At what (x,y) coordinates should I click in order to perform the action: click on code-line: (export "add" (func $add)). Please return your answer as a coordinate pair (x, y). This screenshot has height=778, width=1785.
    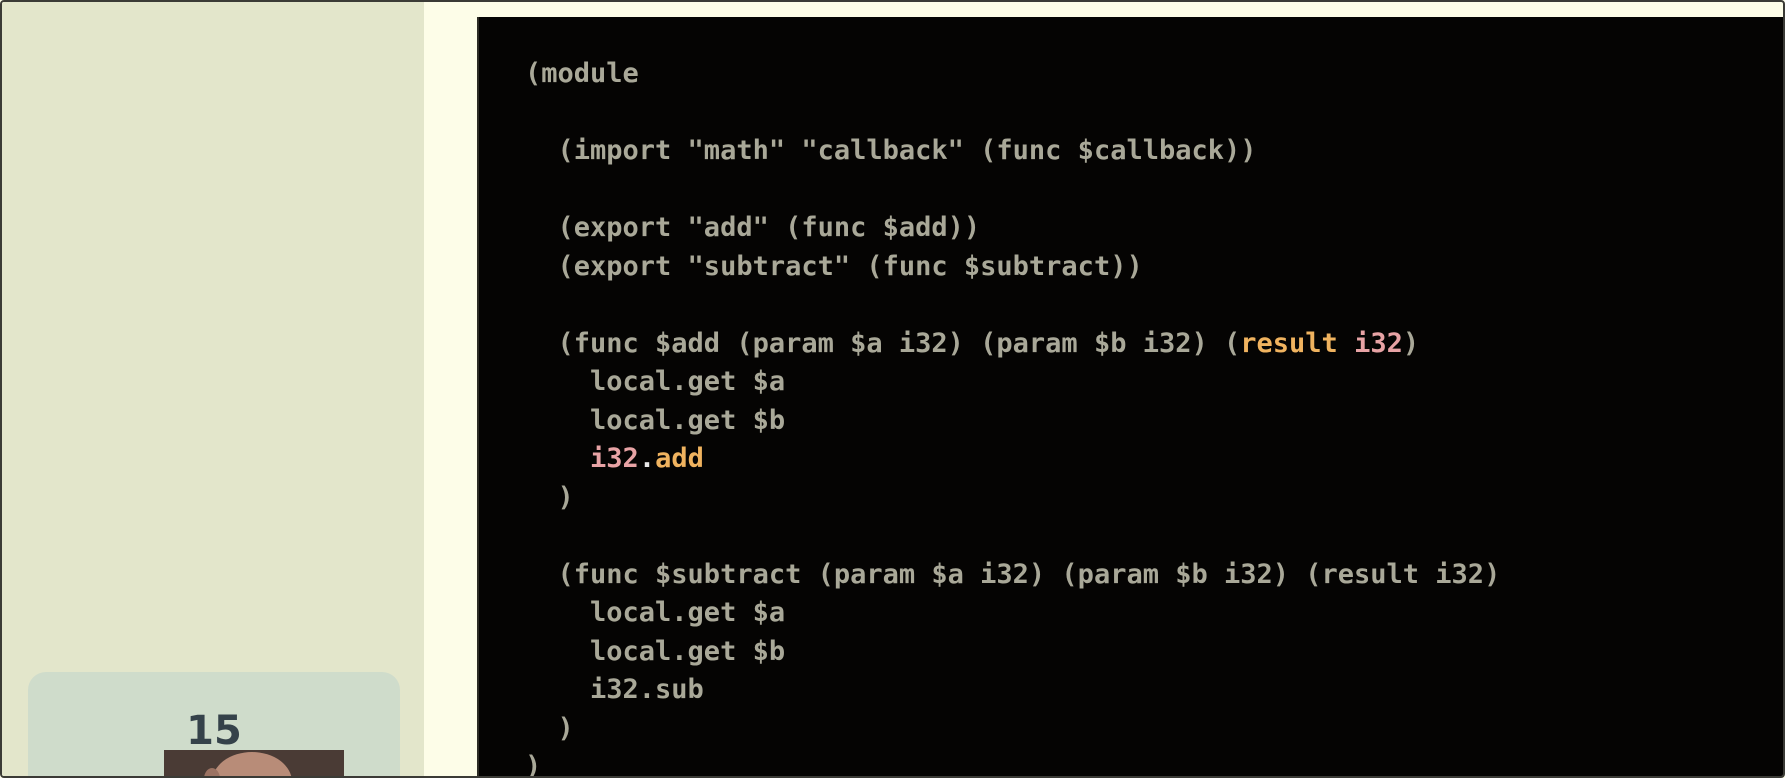
    Looking at the image, I should click on (753, 227).